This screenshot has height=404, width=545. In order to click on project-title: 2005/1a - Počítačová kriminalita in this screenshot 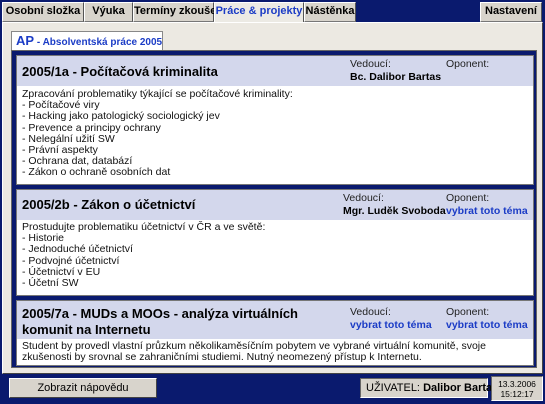, I will do `click(120, 71)`.